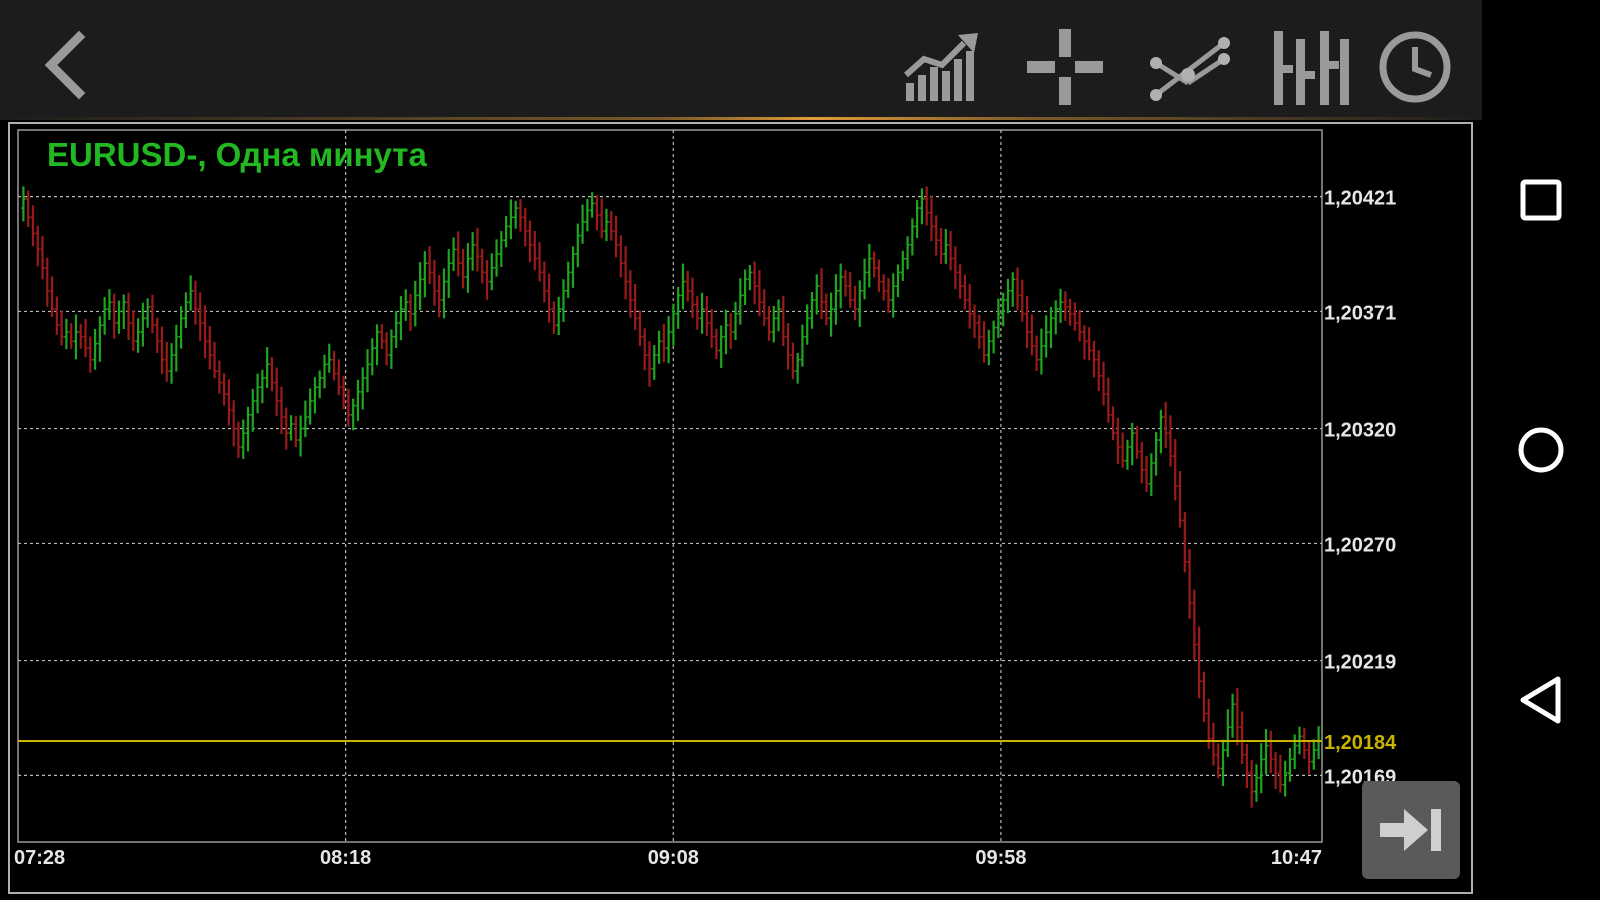 The width and height of the screenshot is (1600, 900). Describe the element at coordinates (1360, 663) in the screenshot. I see `y-tick-label: 1,20219` at that location.